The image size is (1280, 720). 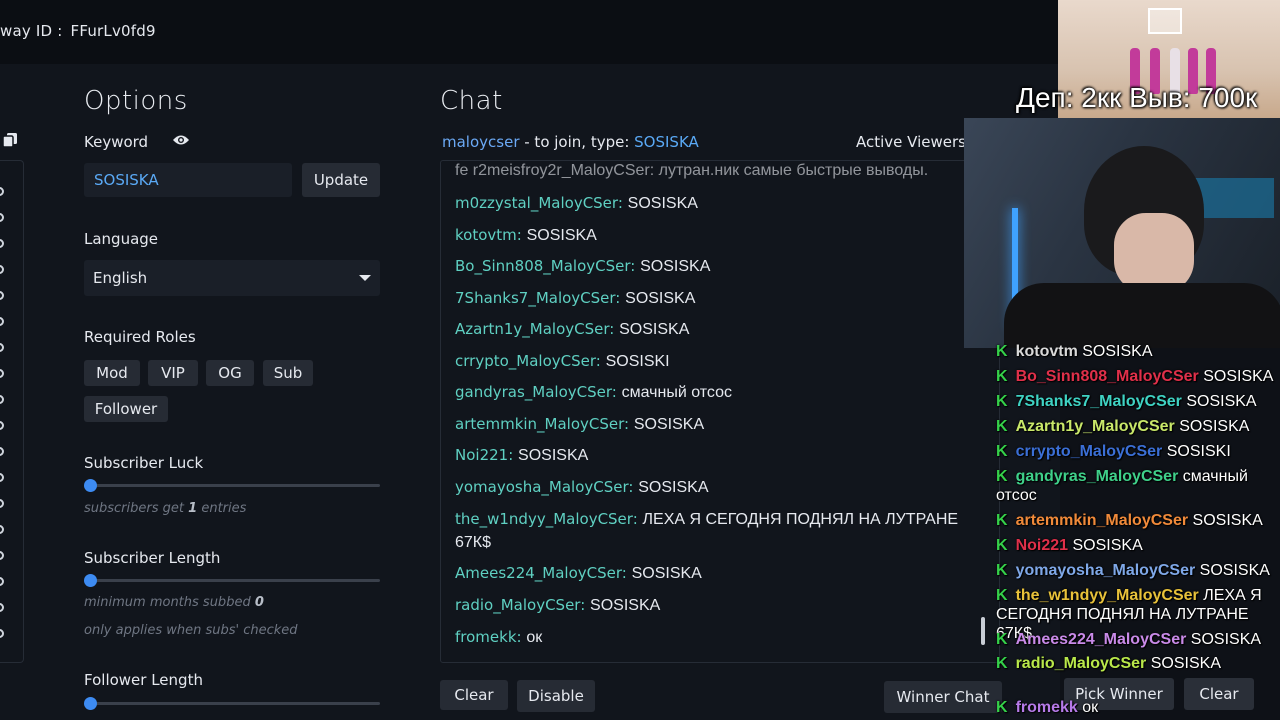 What do you see at coordinates (720, 392) in the screenshot?
I see `chat-message: gandyras_MaloyCSer: смачный отсос` at bounding box center [720, 392].